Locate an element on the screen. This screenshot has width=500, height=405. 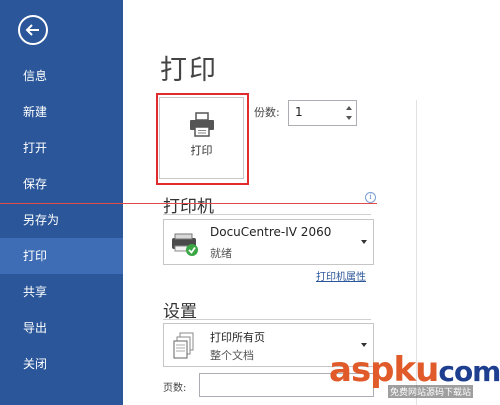
sidebar-item-open: 打开 is located at coordinates (61, 148).